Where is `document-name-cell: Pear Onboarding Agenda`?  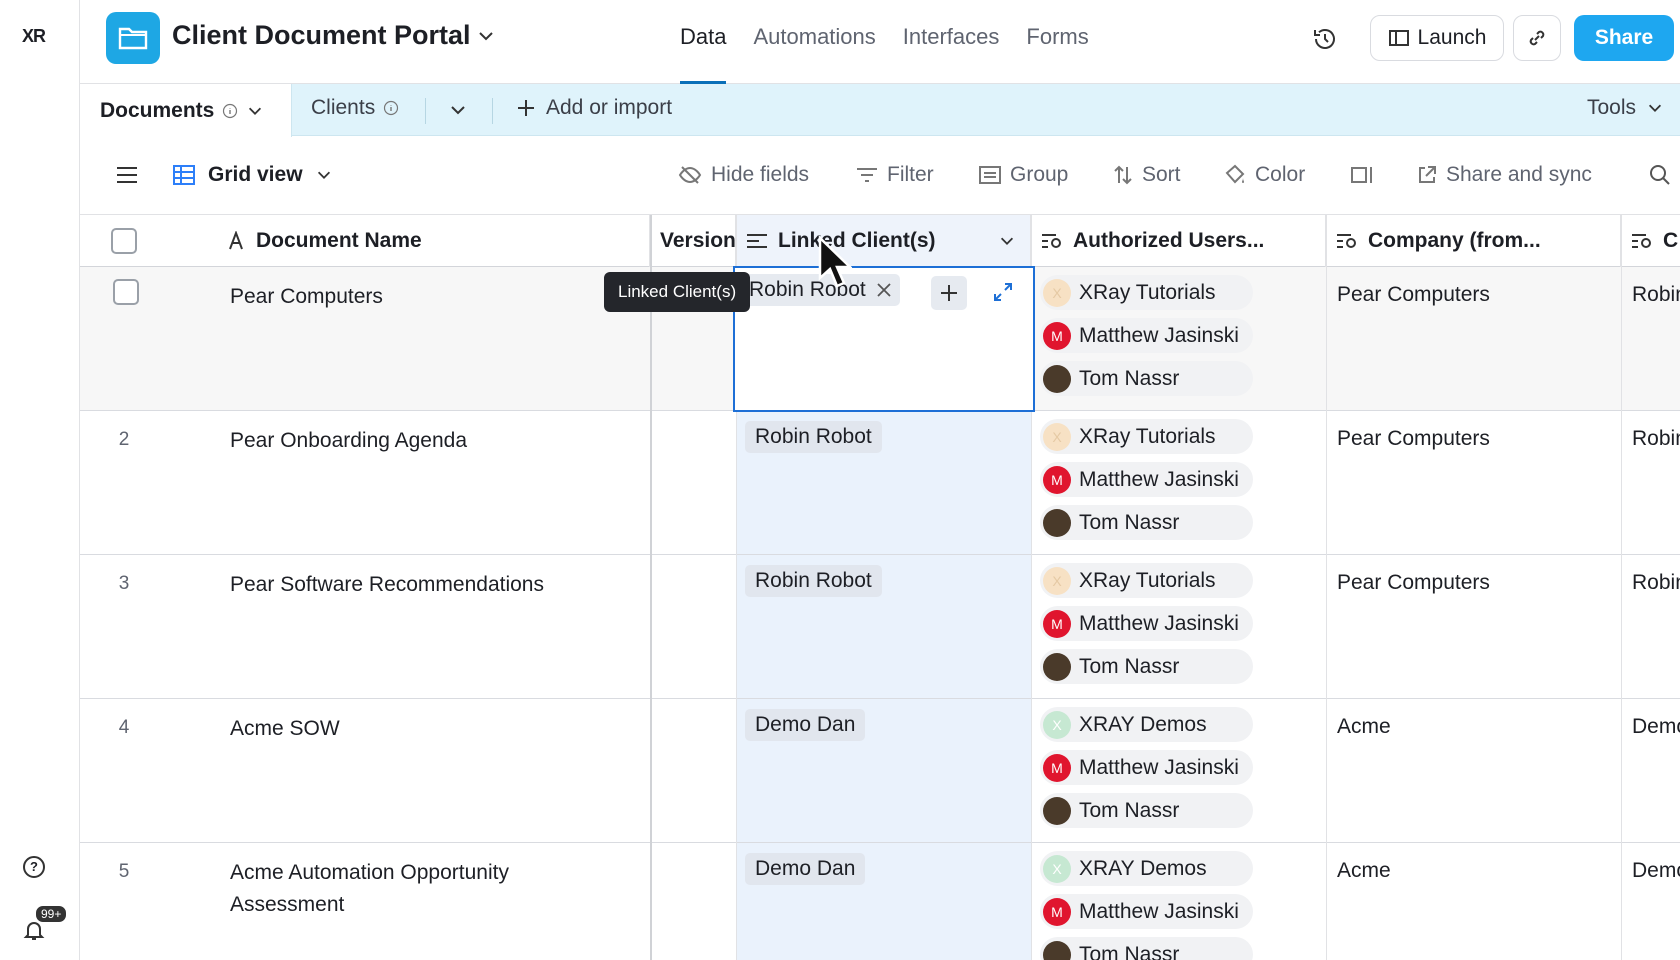
document-name-cell: Pear Onboarding Agenda is located at coordinates (440, 441).